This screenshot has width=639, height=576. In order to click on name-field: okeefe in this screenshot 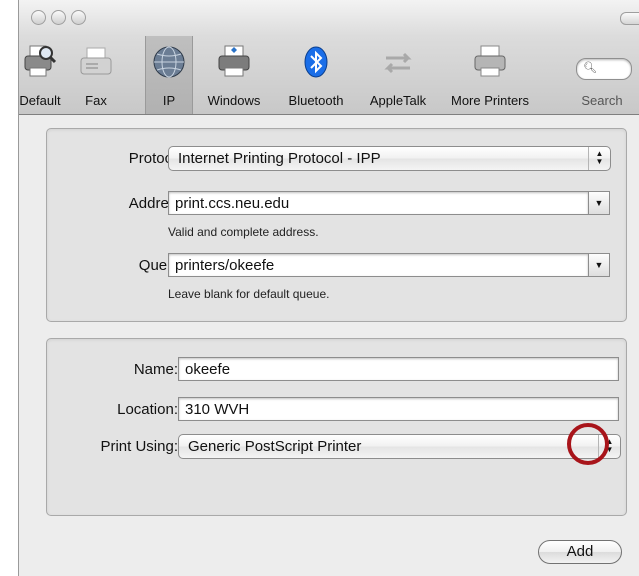, I will do `click(398, 369)`.